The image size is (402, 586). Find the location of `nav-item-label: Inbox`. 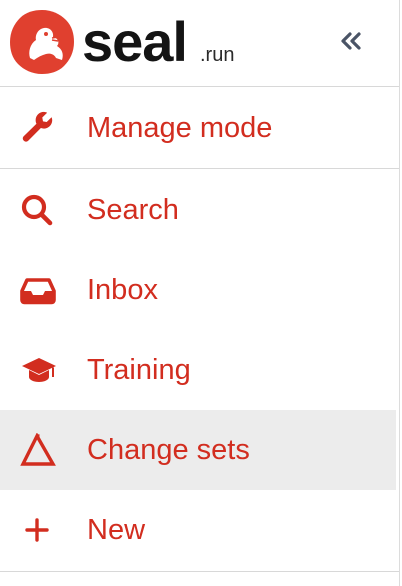

nav-item-label: Inbox is located at coordinates (122, 290).